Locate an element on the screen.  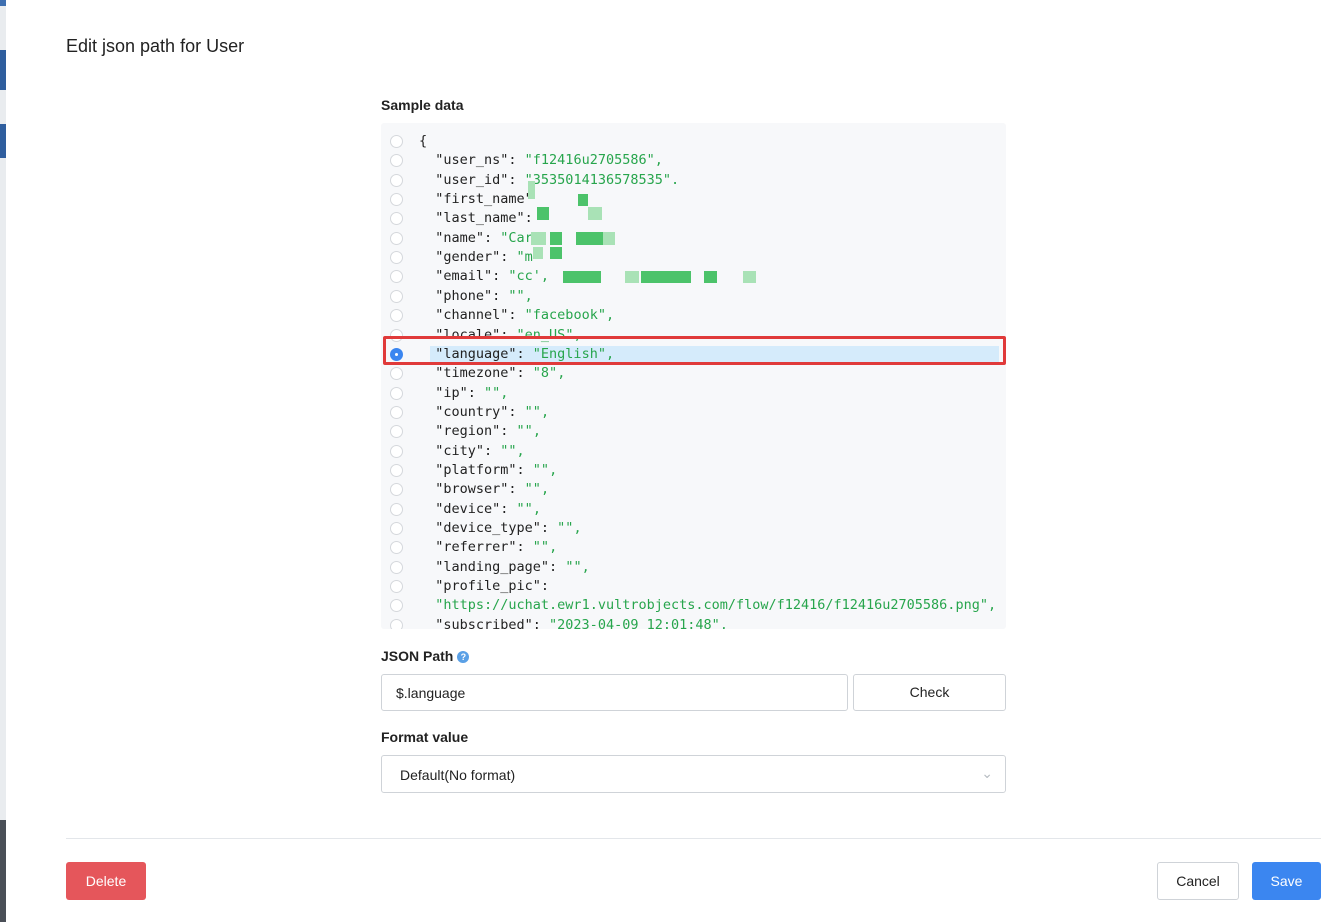
json-key: "user_id": is located at coordinates (472, 179).